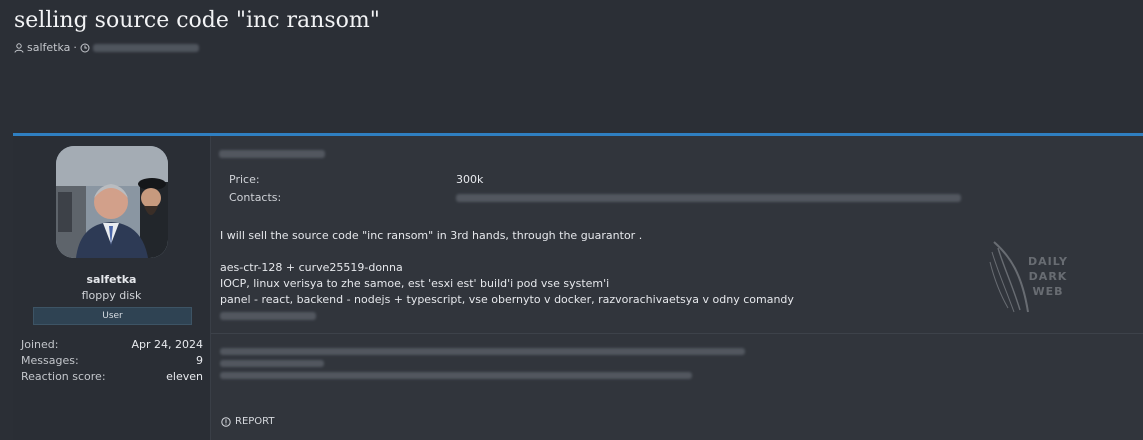 Image resolution: width=1143 pixels, height=440 pixels. What do you see at coordinates (111, 279) in the screenshot?
I see `username: salfetka` at bounding box center [111, 279].